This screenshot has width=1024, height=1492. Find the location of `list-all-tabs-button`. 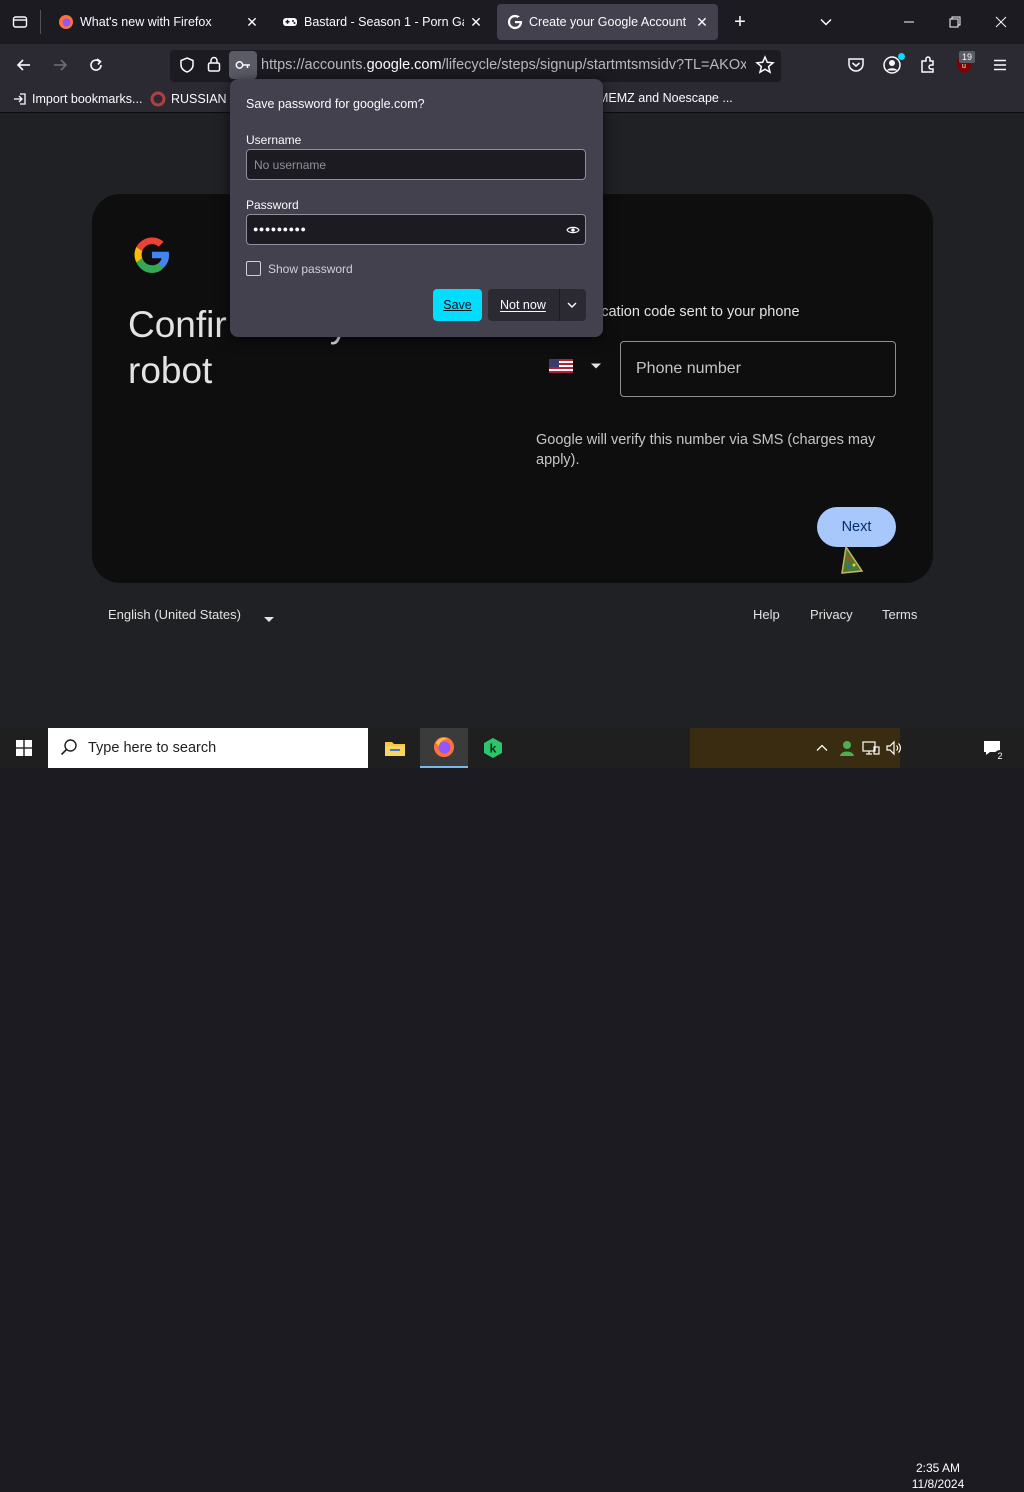

list-all-tabs-button is located at coordinates (826, 22).